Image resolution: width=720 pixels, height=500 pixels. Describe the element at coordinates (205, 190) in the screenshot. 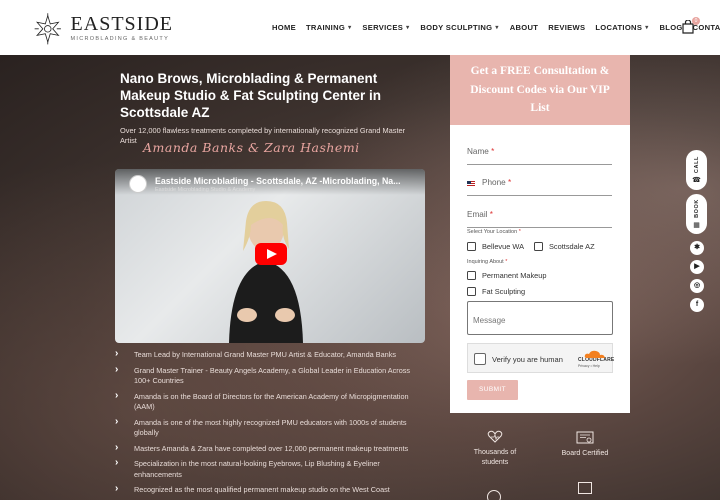

I see `video-channel: Eastside Microblading Studio & Academy` at that location.